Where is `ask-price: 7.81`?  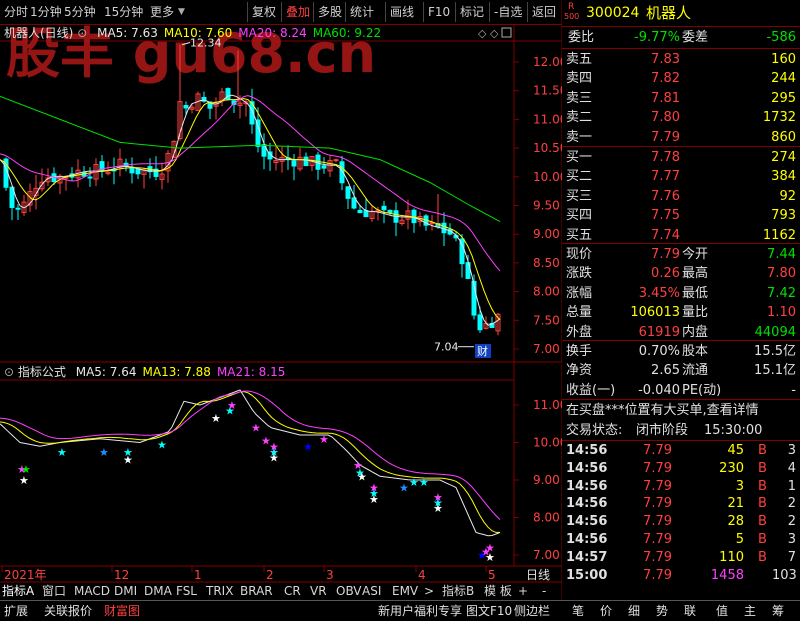 ask-price: 7.81 is located at coordinates (651, 98).